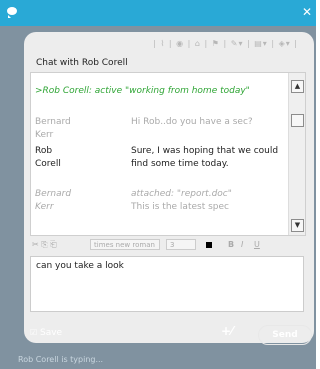  Describe the element at coordinates (48, 157) in the screenshot. I see `sender-name: Rob Corell` at that location.